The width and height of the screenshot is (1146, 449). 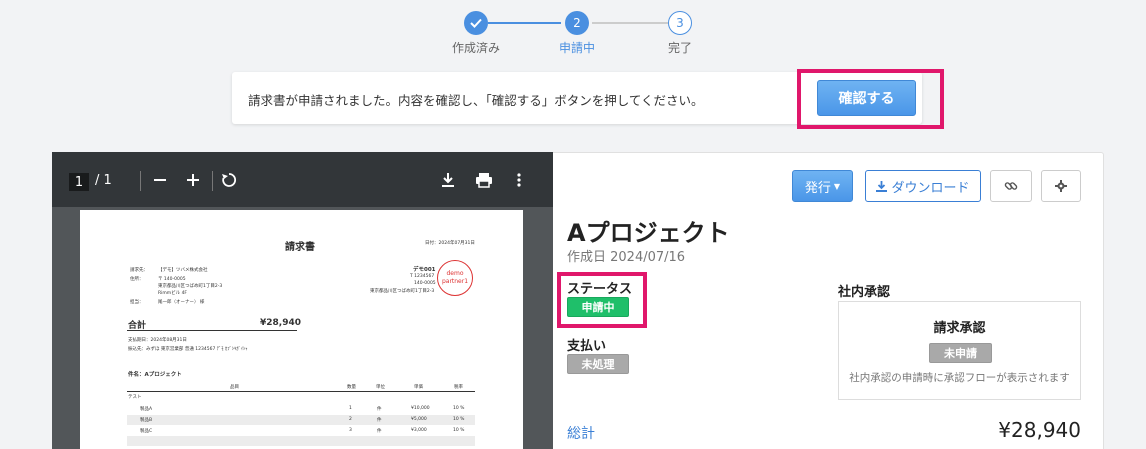 I want to click on link-icon, so click(x=1011, y=186).